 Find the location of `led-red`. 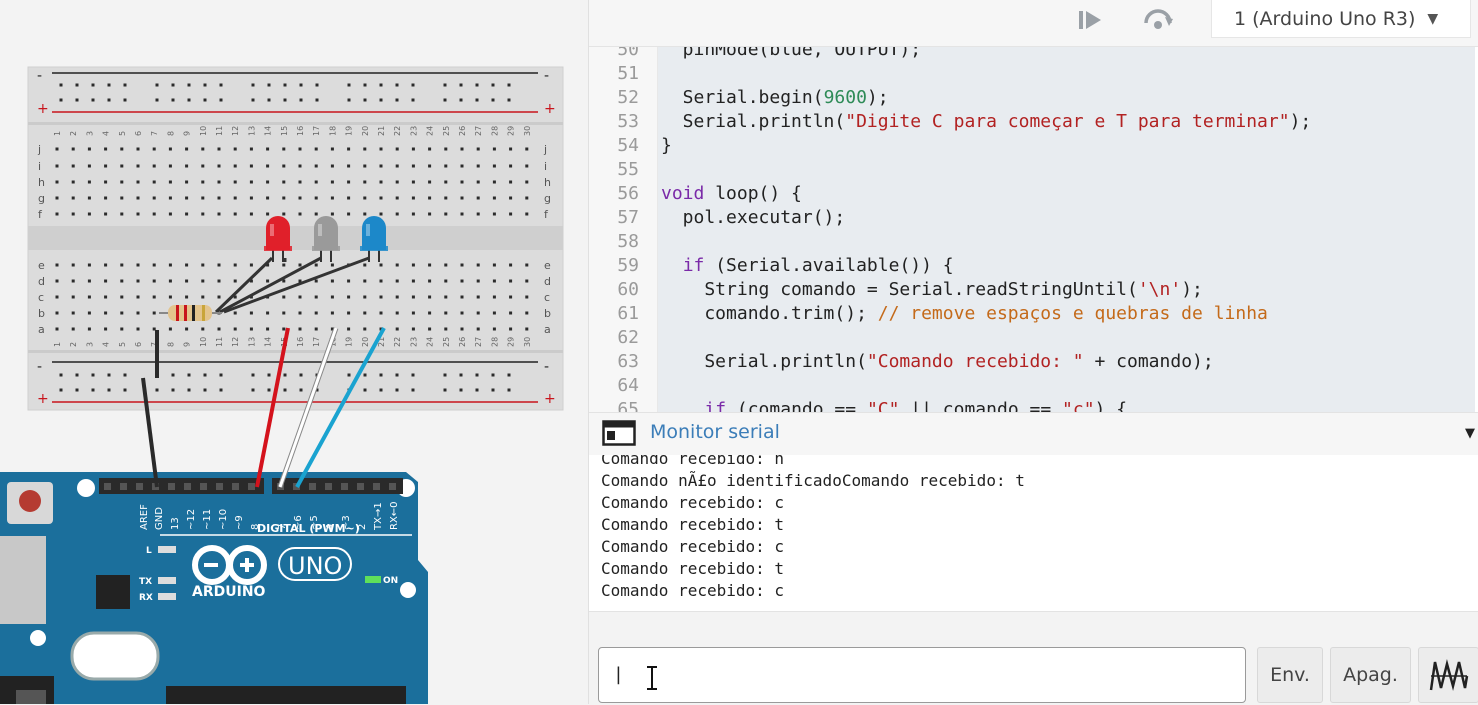

led-red is located at coordinates (278, 233).